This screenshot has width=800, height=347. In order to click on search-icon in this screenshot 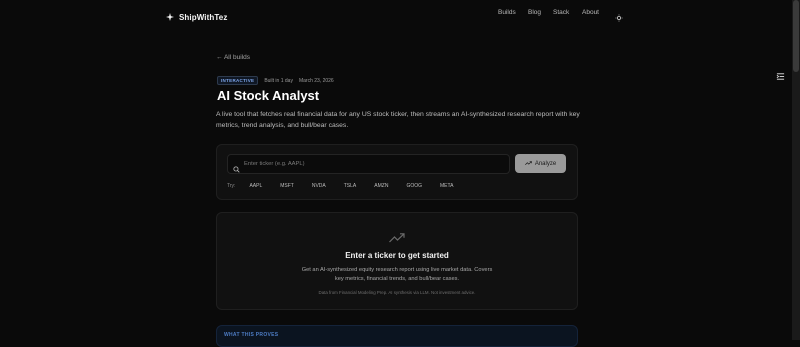, I will do `click(236, 169)`.